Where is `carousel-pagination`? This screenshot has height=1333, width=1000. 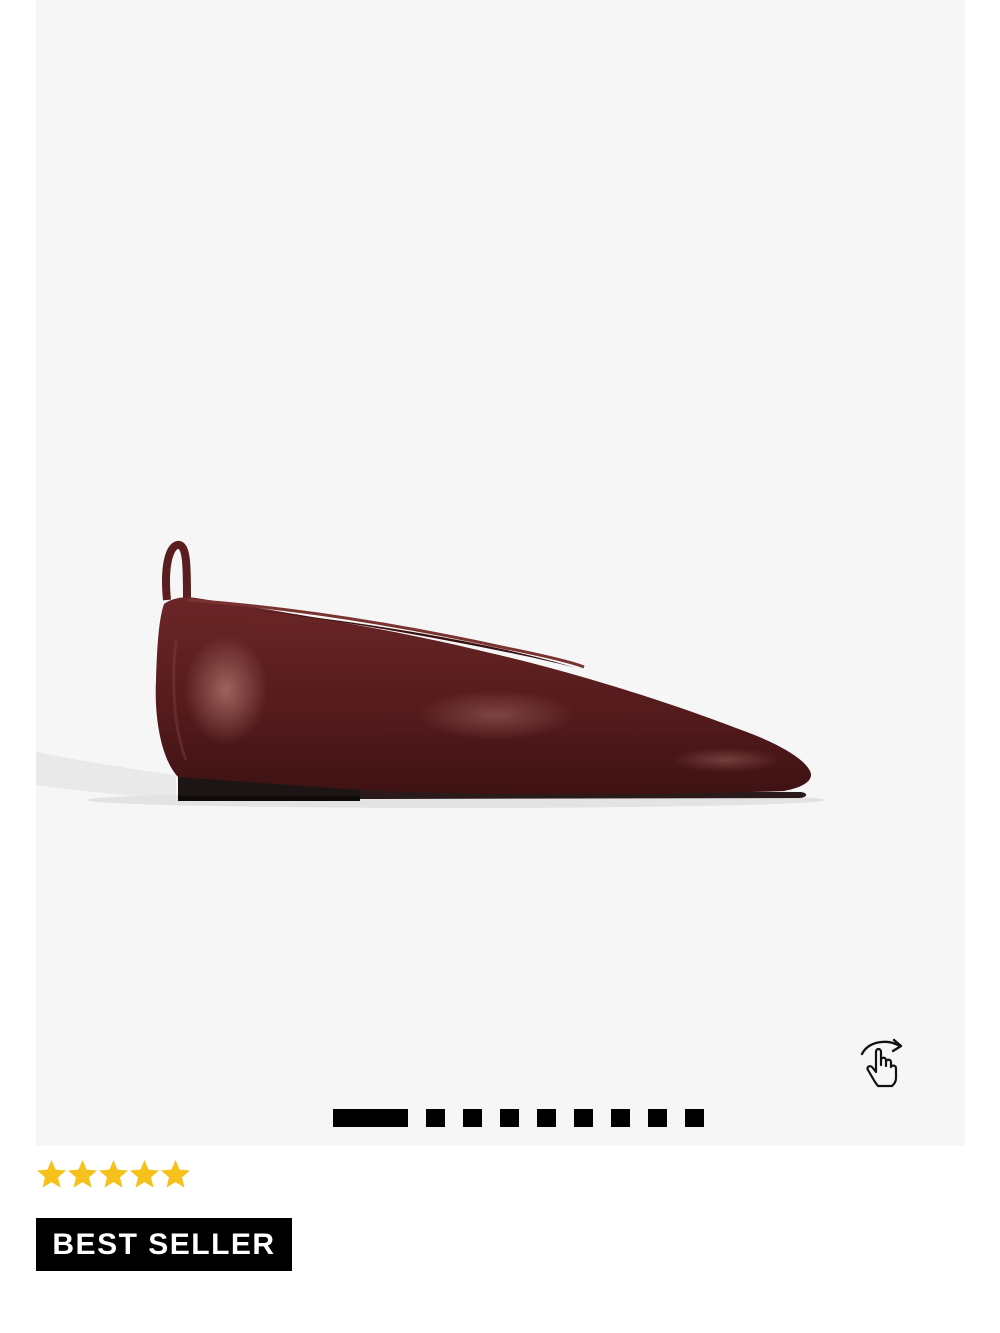
carousel-pagination is located at coordinates (518, 1118).